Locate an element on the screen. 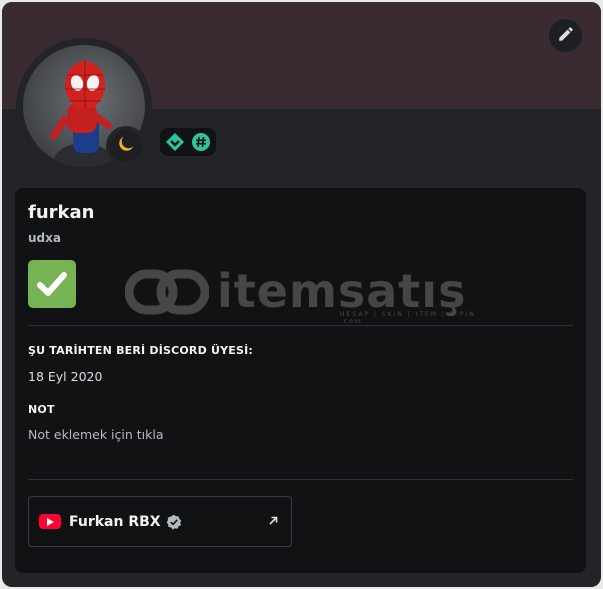  white-check-mark-emoji is located at coordinates (52, 284).